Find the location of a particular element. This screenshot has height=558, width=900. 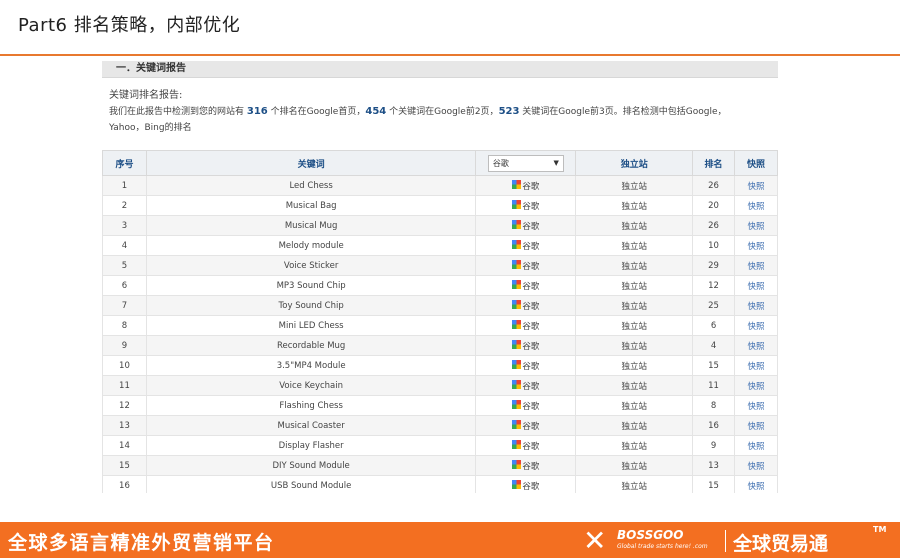

row-rank: 12 is located at coordinates (714, 285).